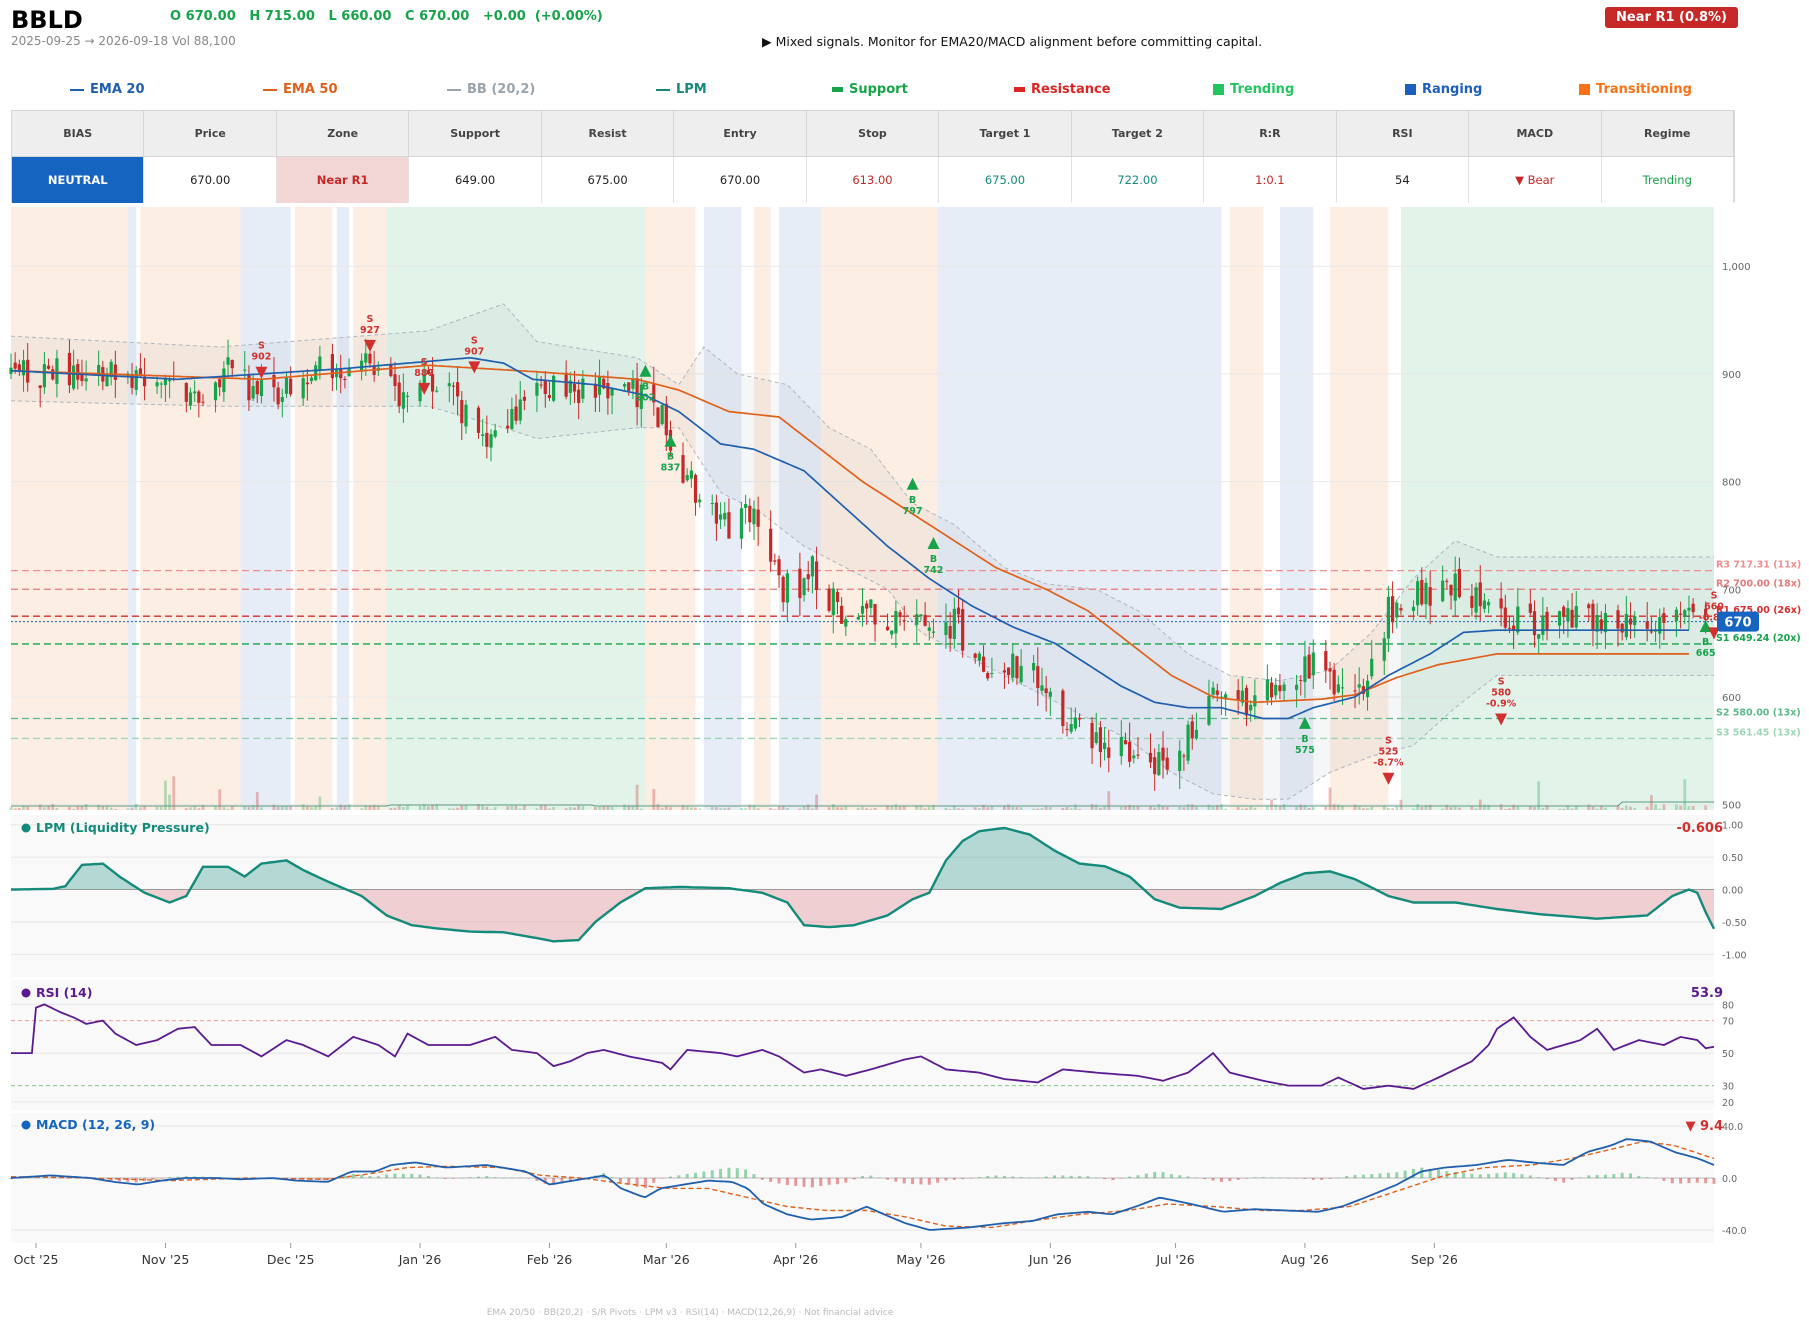 This screenshot has height=1330, width=1809. Describe the element at coordinates (1732, 1127) in the screenshot. I see `macd-tick-label: 40.0` at that location.